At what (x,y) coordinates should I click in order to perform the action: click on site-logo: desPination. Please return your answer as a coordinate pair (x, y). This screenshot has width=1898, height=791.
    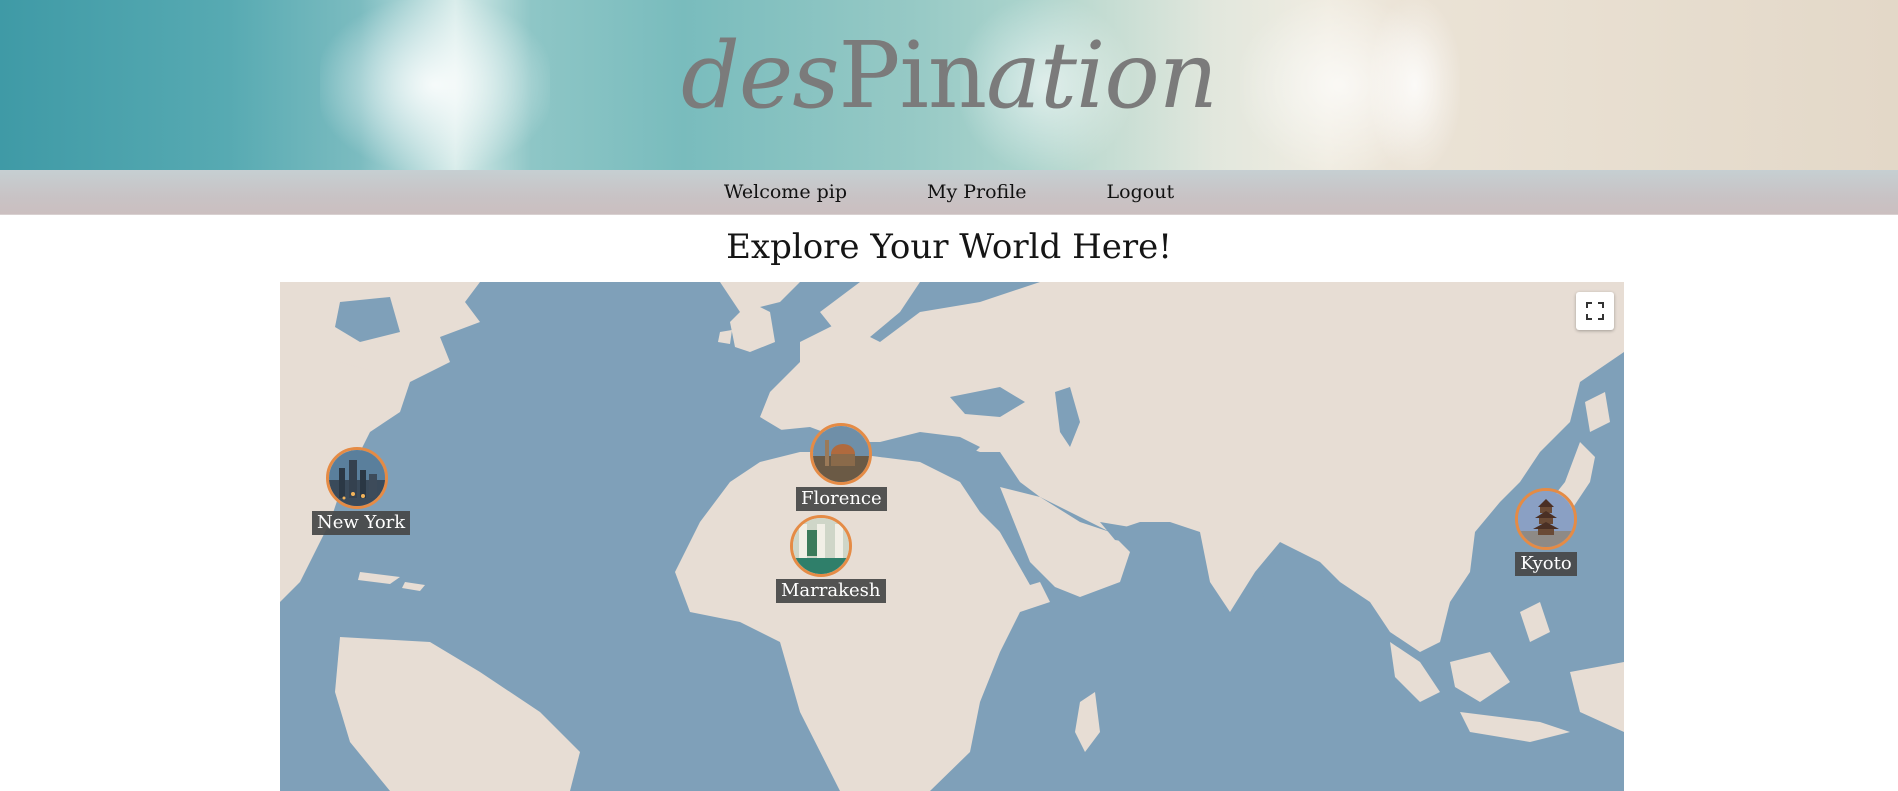
    Looking at the image, I should click on (949, 76).